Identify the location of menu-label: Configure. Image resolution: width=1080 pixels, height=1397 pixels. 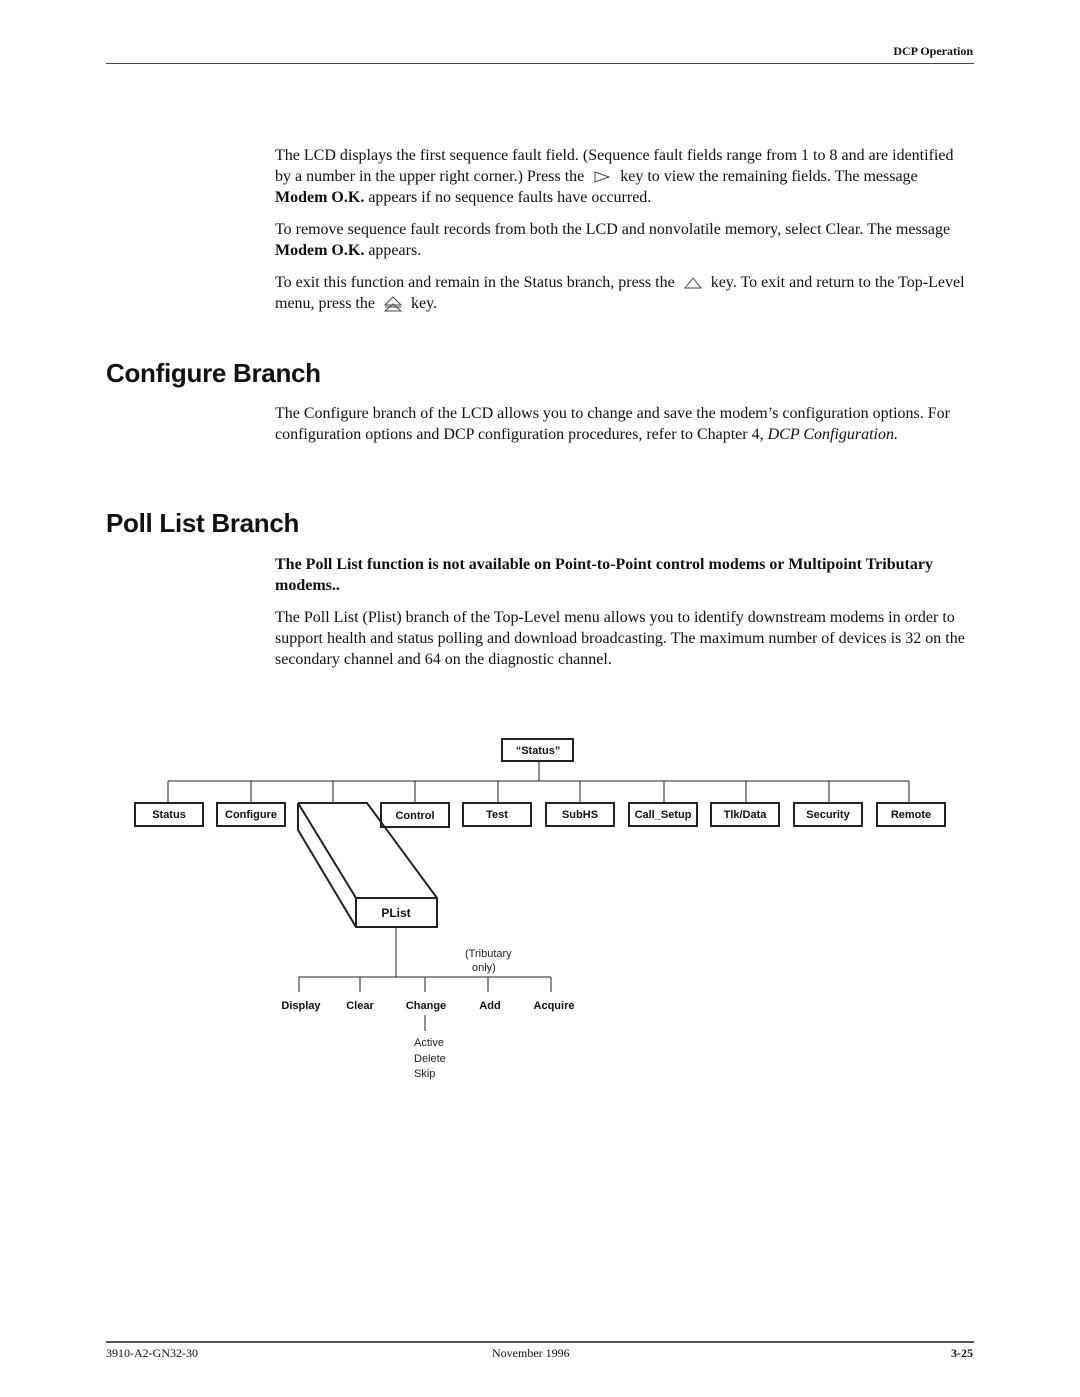
(251, 815).